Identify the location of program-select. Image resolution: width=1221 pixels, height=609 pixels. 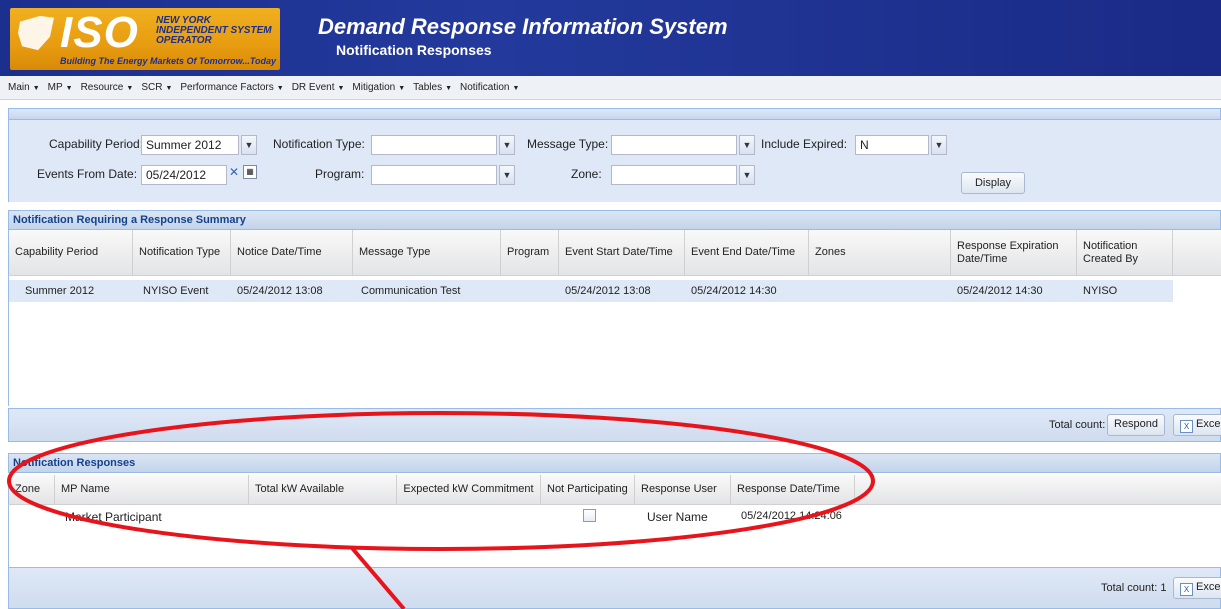
(434, 175).